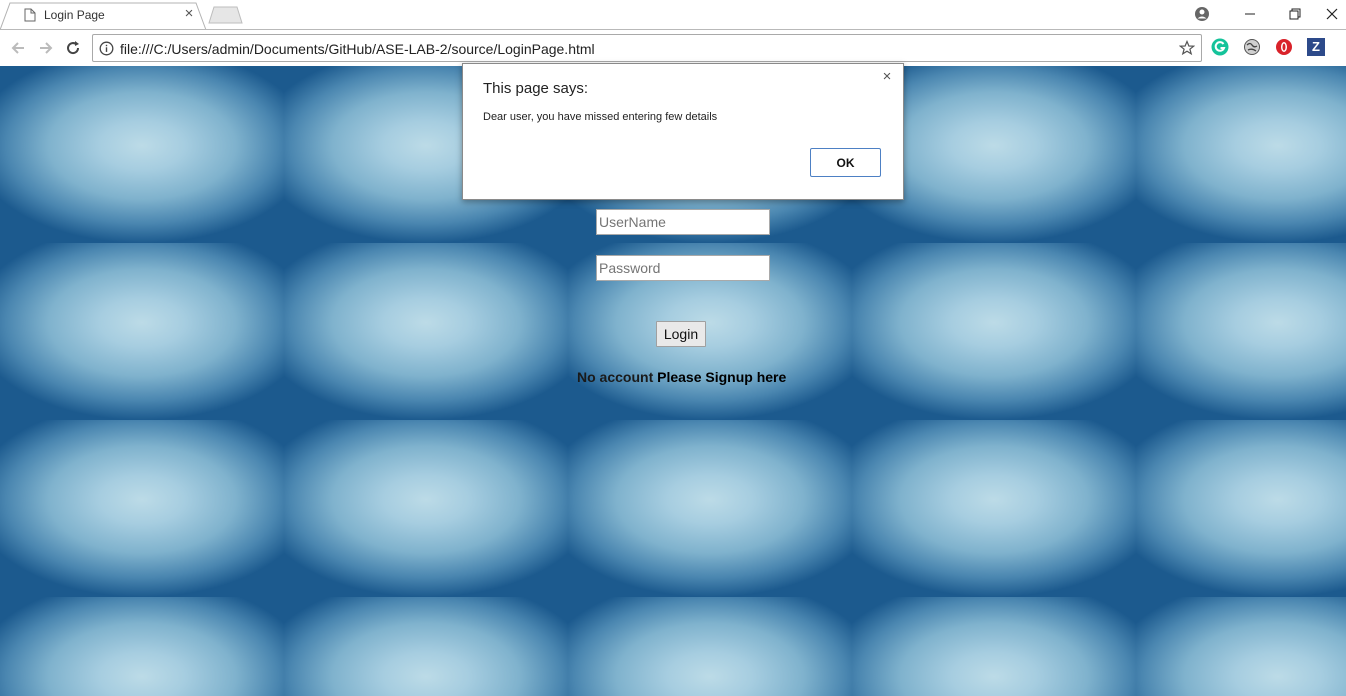  What do you see at coordinates (1284, 47) in the screenshot?
I see `opera-icon` at bounding box center [1284, 47].